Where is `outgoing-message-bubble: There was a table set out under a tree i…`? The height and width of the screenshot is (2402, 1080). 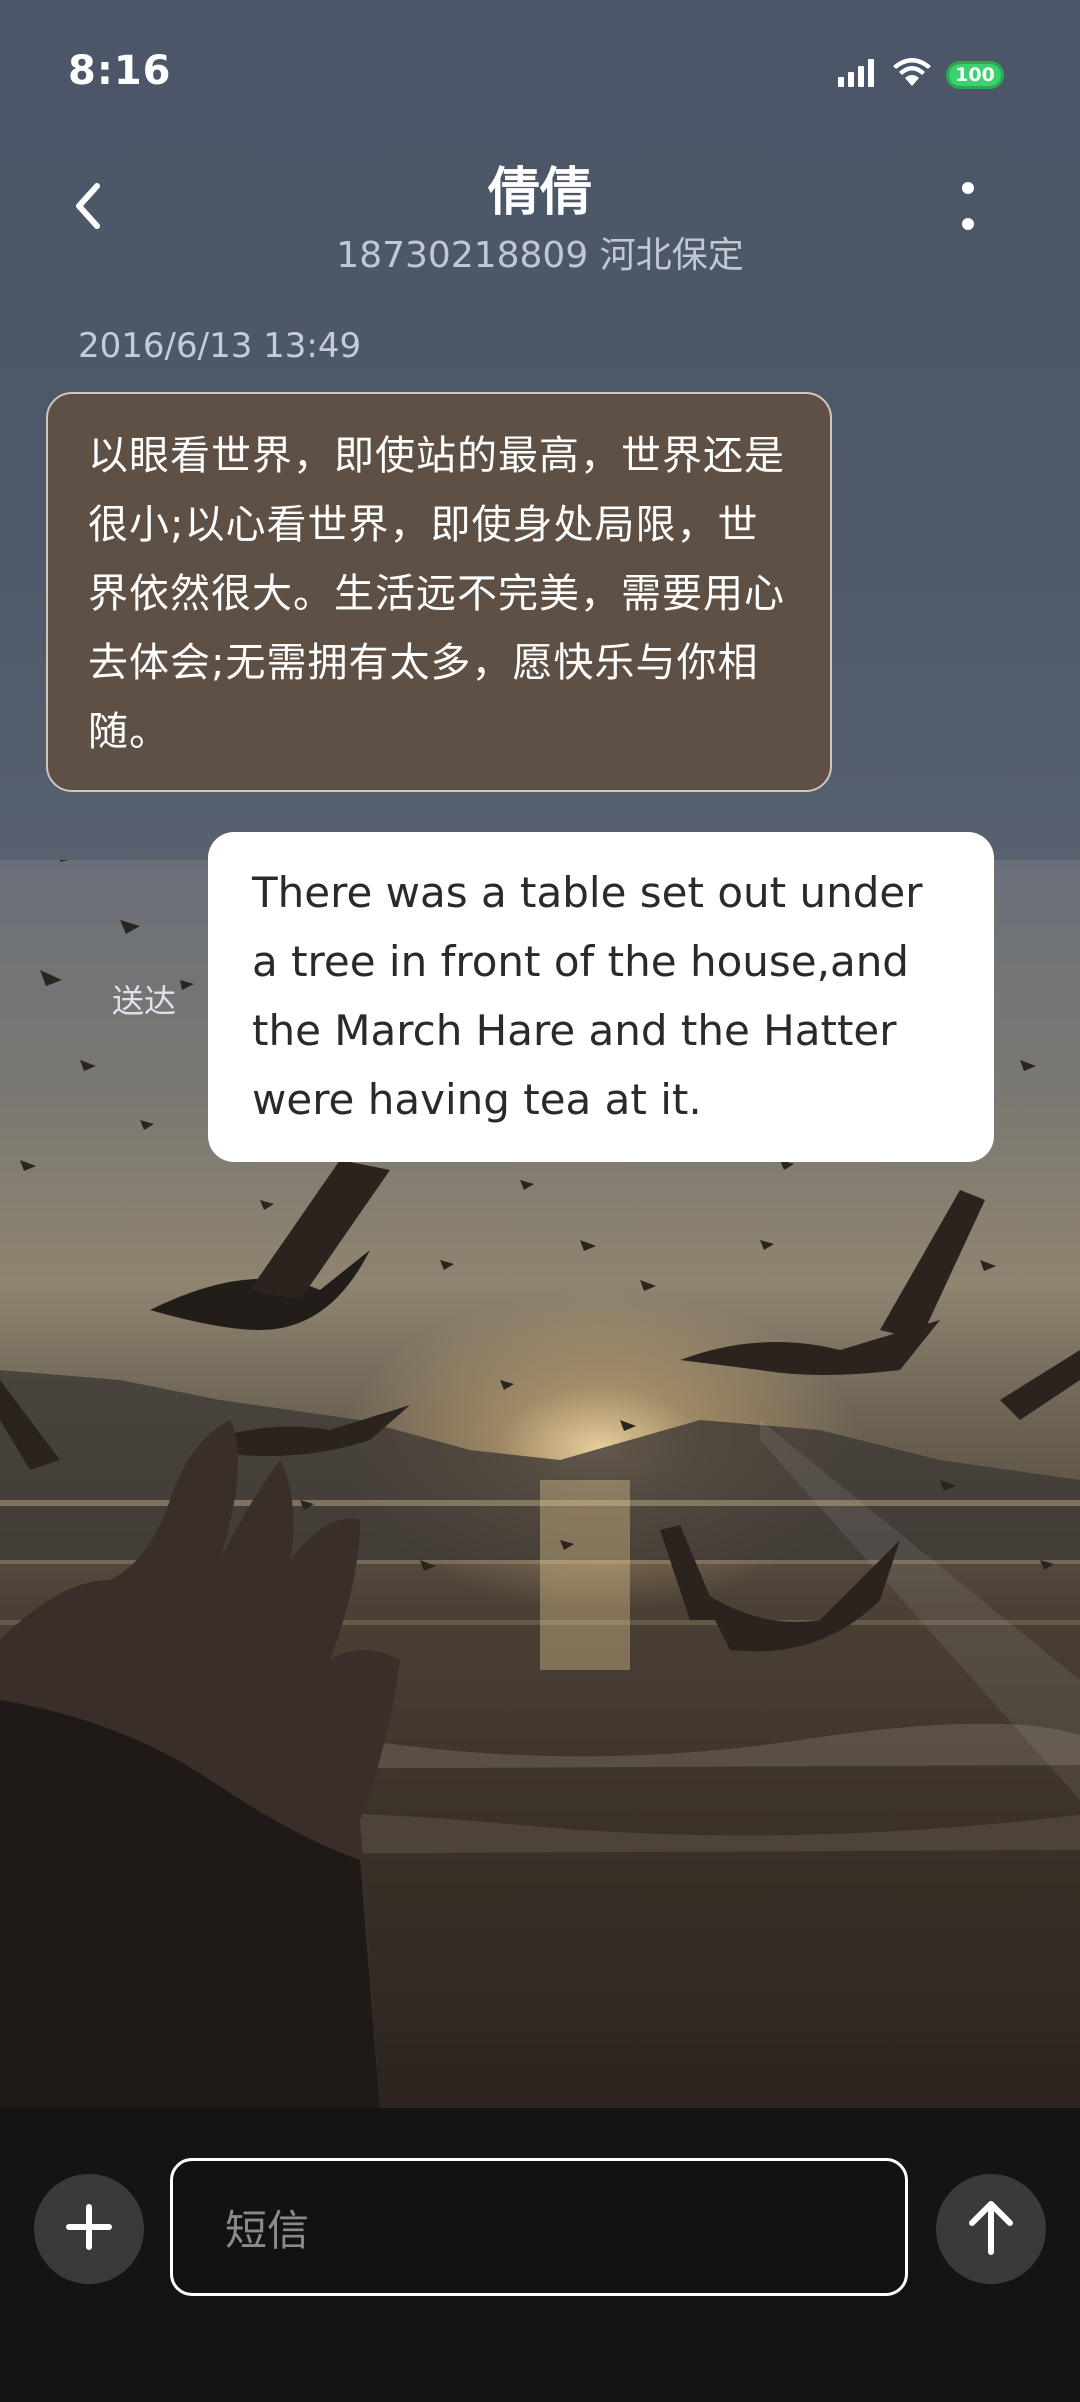 outgoing-message-bubble: There was a table set out under a tree i… is located at coordinates (601, 997).